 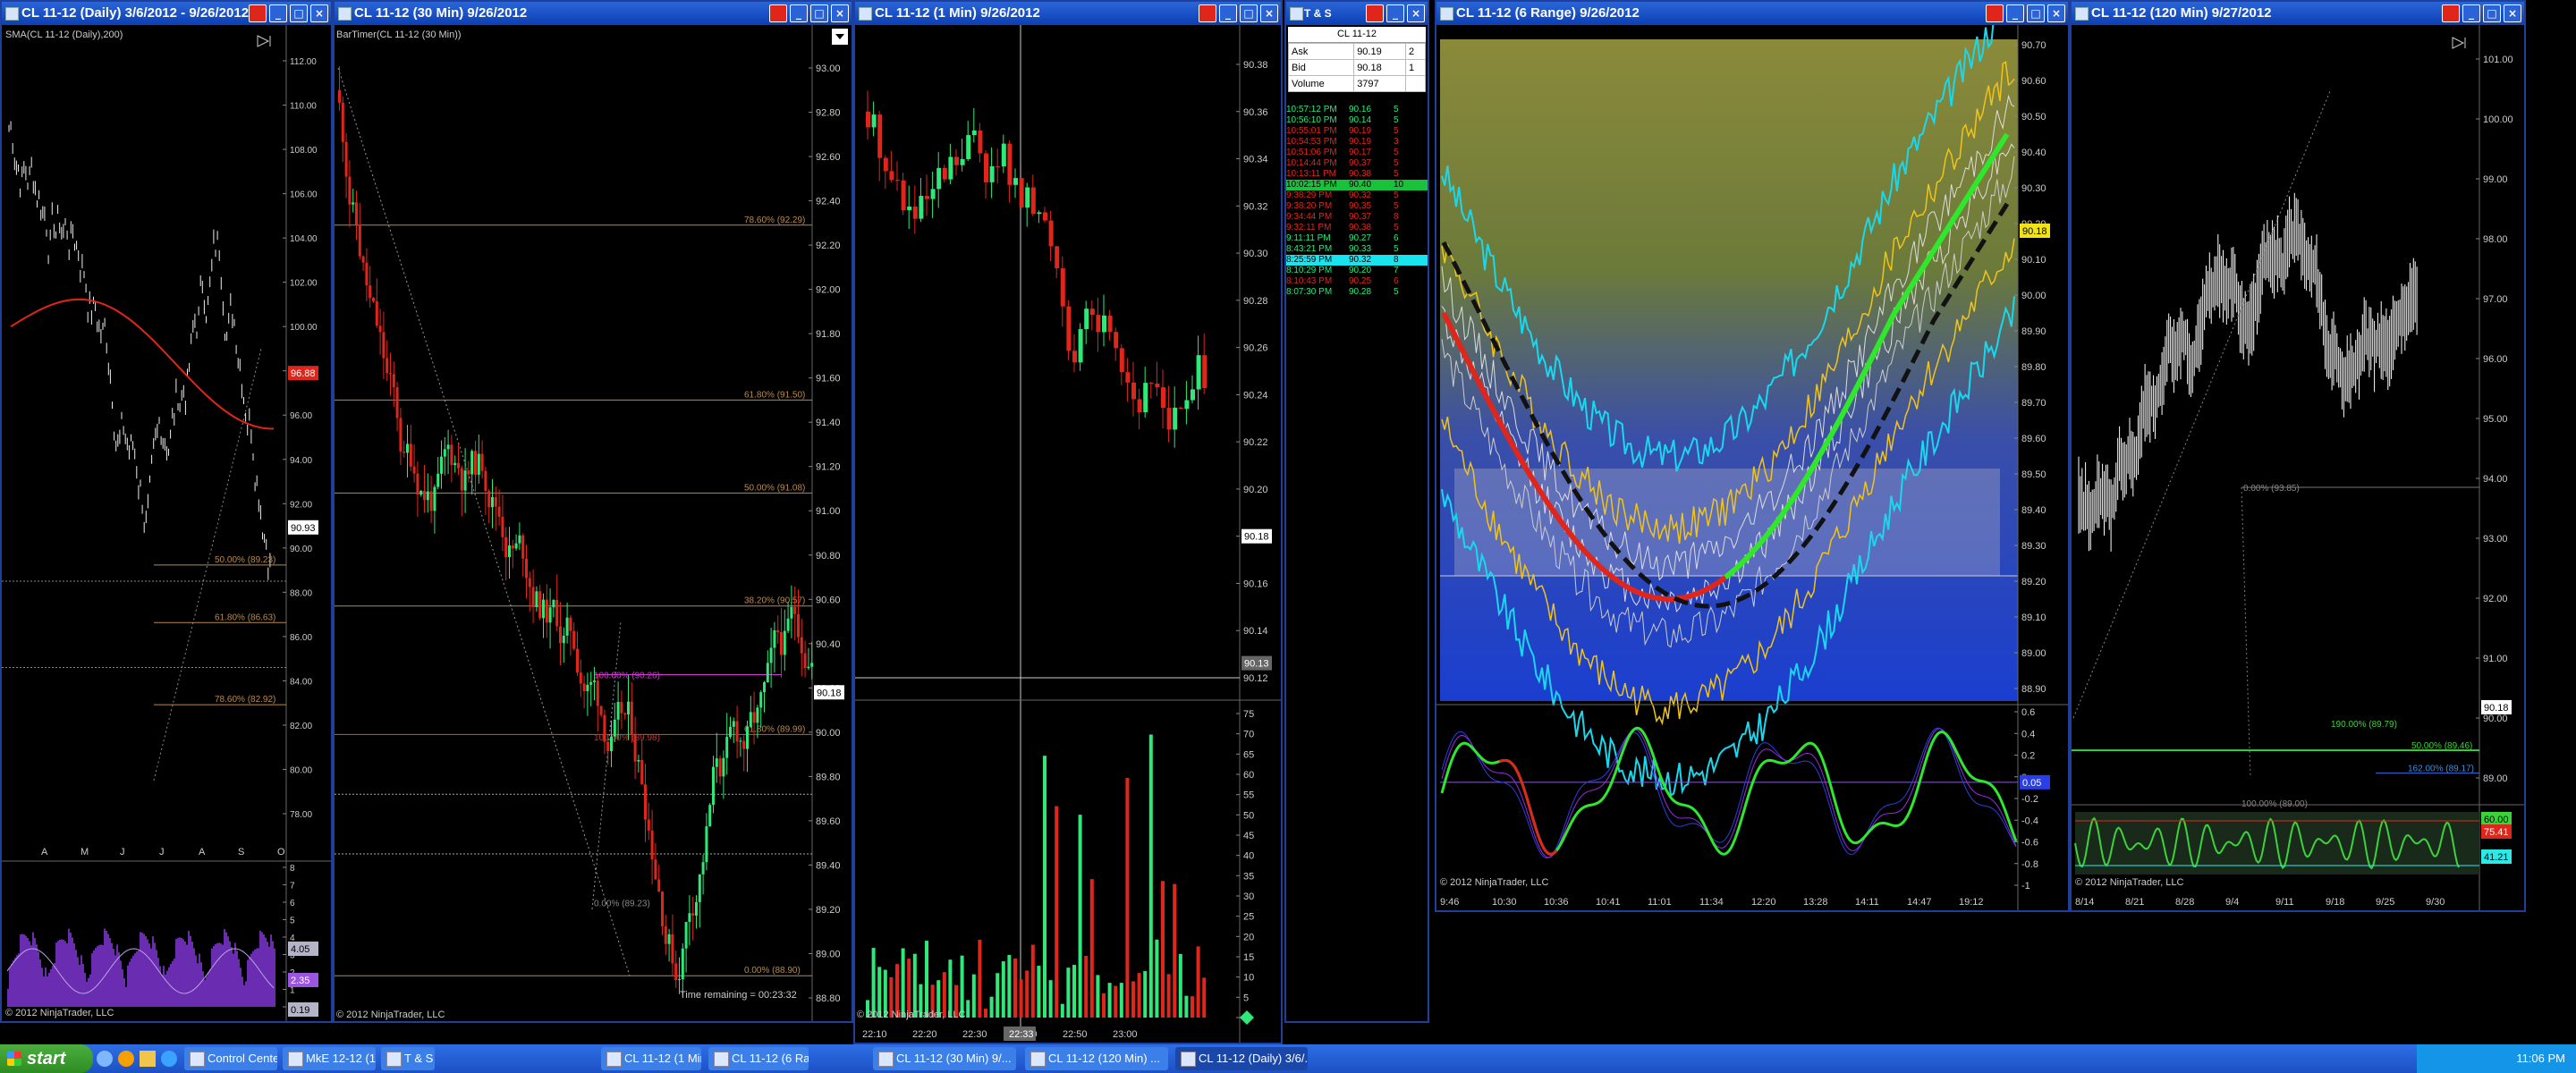 What do you see at coordinates (1357, 195) in the screenshot?
I see `trade-row: 9:38:29 PM 90.32 5` at bounding box center [1357, 195].